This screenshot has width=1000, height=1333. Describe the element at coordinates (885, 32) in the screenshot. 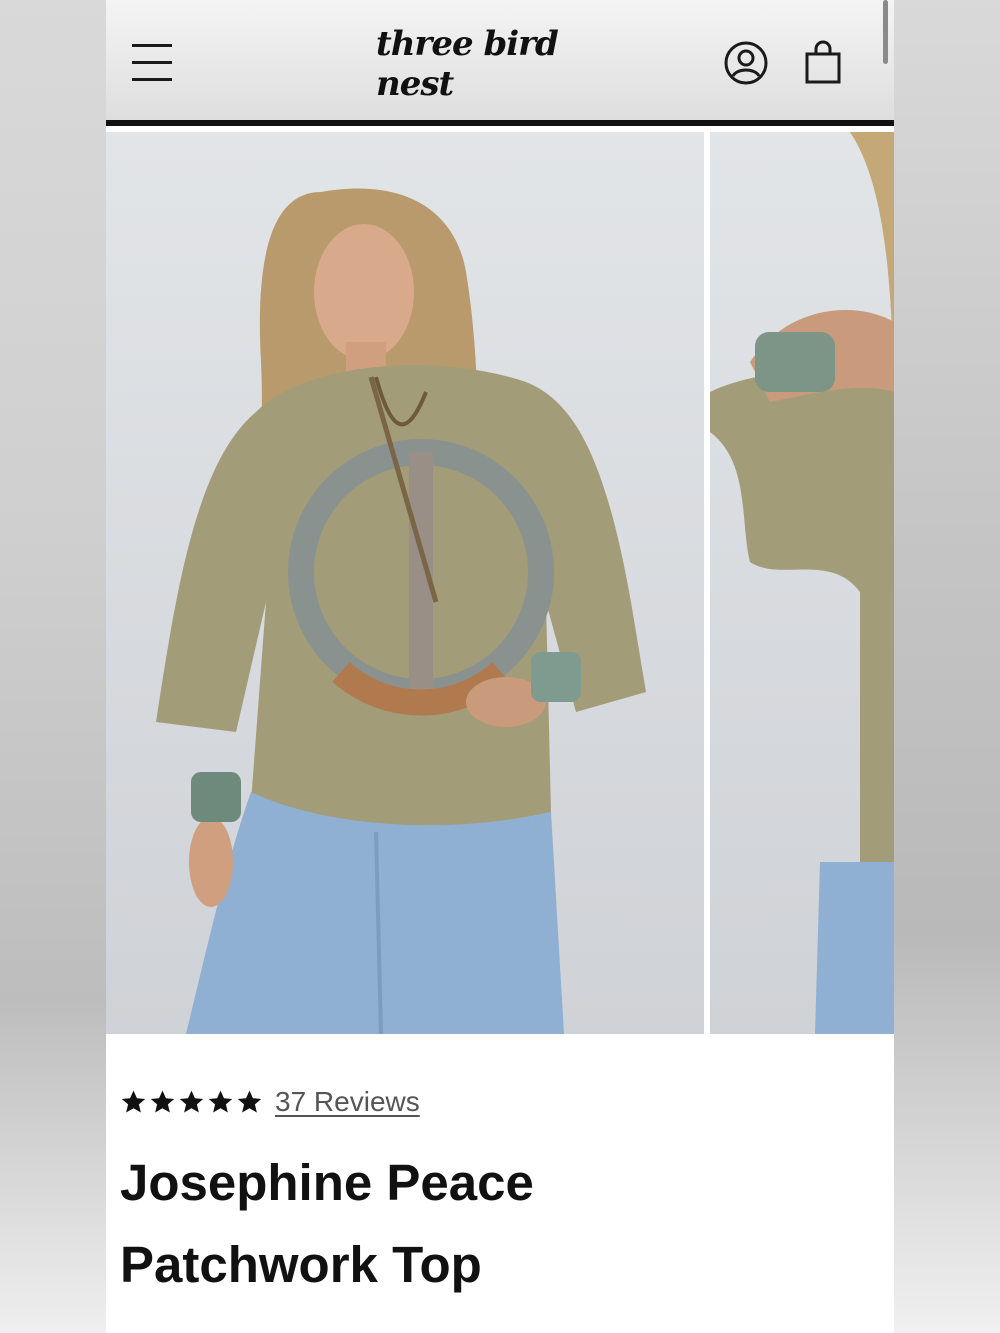

I see `scrollbar` at that location.